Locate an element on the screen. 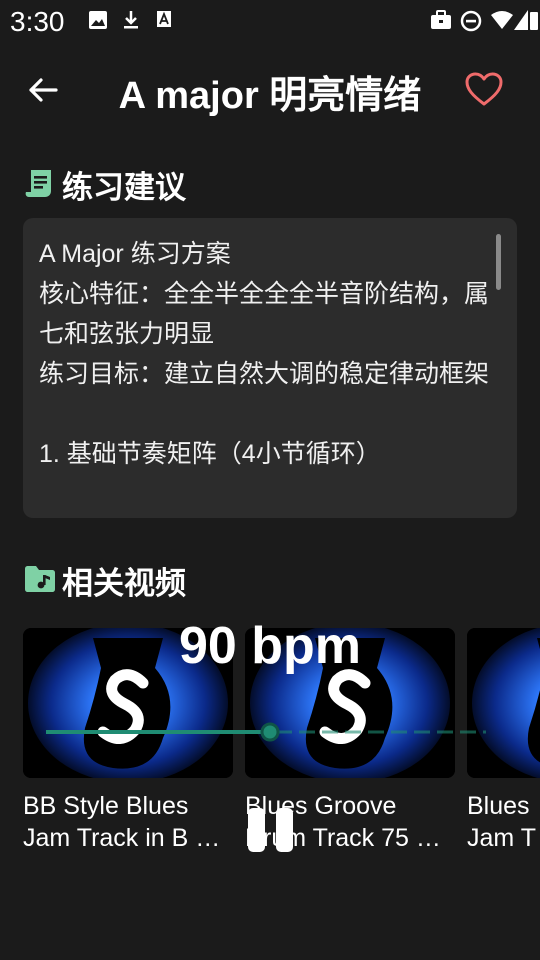 This screenshot has width=540, height=960. advice-line: 核心特征：全全半全全全半音阶结构，属七和弦张力明显 is located at coordinates (264, 314).